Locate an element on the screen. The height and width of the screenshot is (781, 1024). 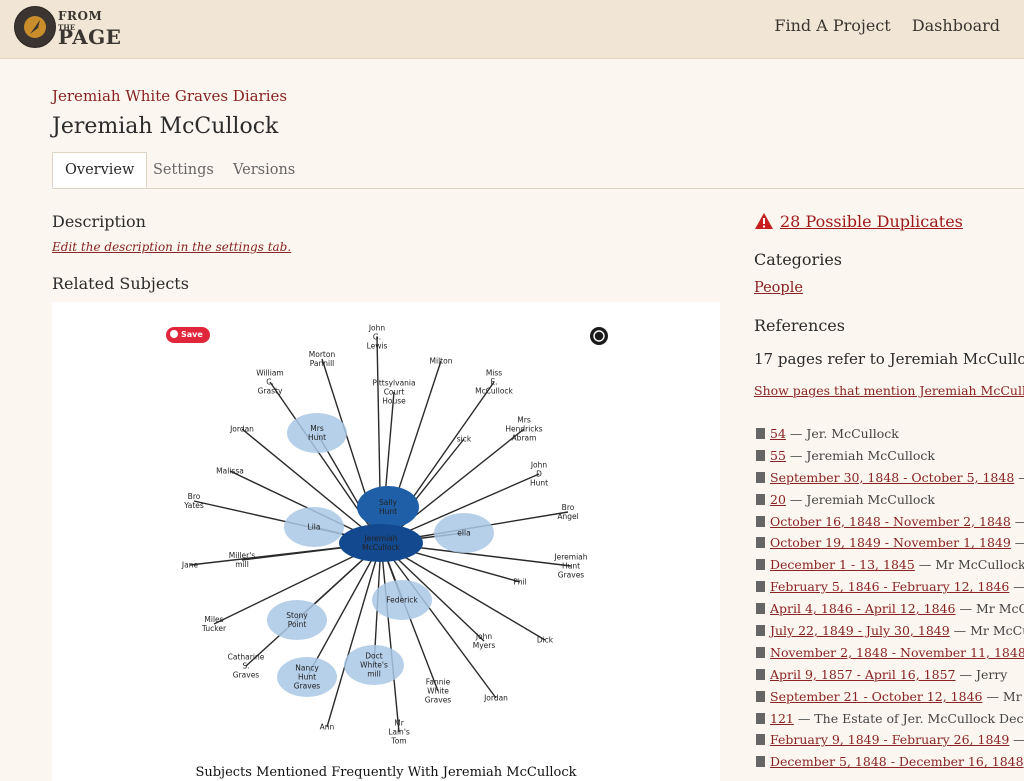
reference-link: April 4, 1846 - April 12, 1846 is located at coordinates (863, 608).